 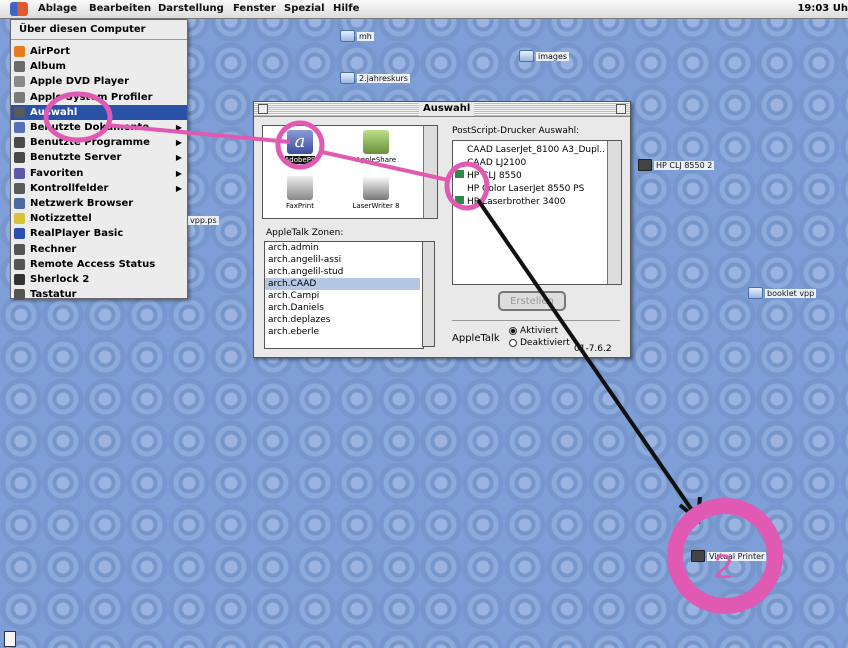 What do you see at coordinates (120, 8) in the screenshot?
I see `menu-bearbeiten: Bearbeiten` at bounding box center [120, 8].